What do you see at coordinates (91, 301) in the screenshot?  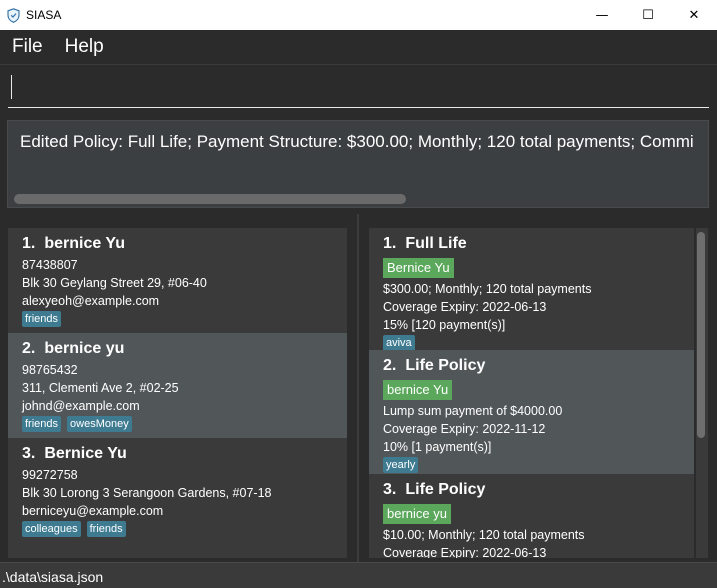 I see `person-email: alexyeoh@example.com` at bounding box center [91, 301].